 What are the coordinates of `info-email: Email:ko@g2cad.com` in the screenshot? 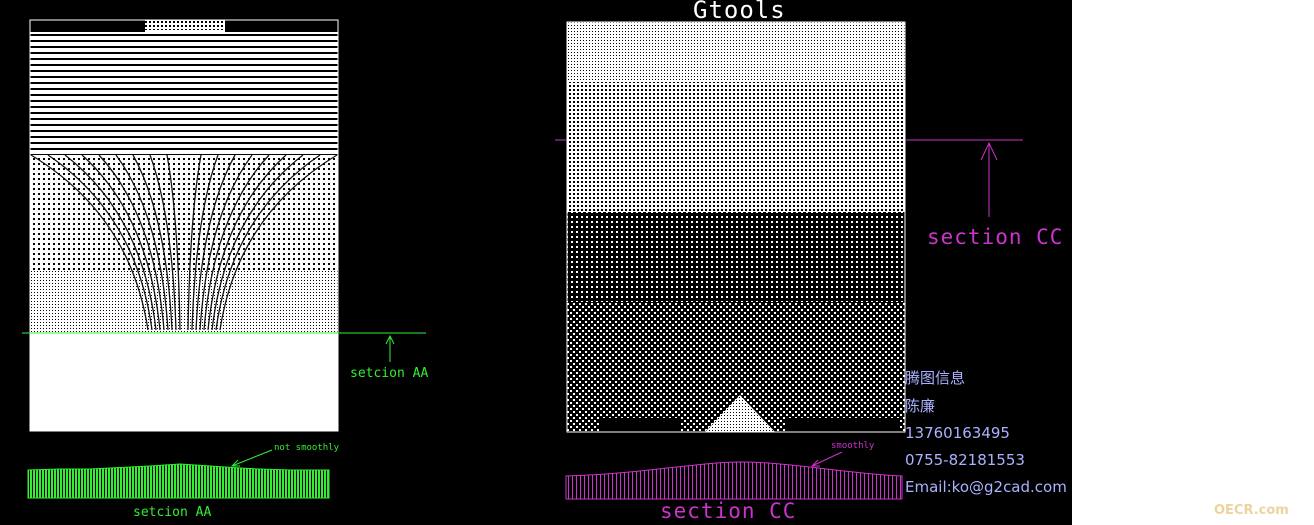 It's located at (986, 487).